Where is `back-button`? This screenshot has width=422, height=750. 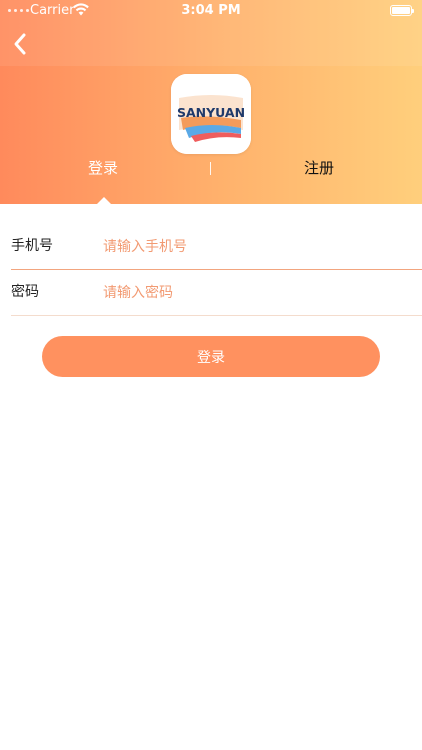
back-button is located at coordinates (20, 44).